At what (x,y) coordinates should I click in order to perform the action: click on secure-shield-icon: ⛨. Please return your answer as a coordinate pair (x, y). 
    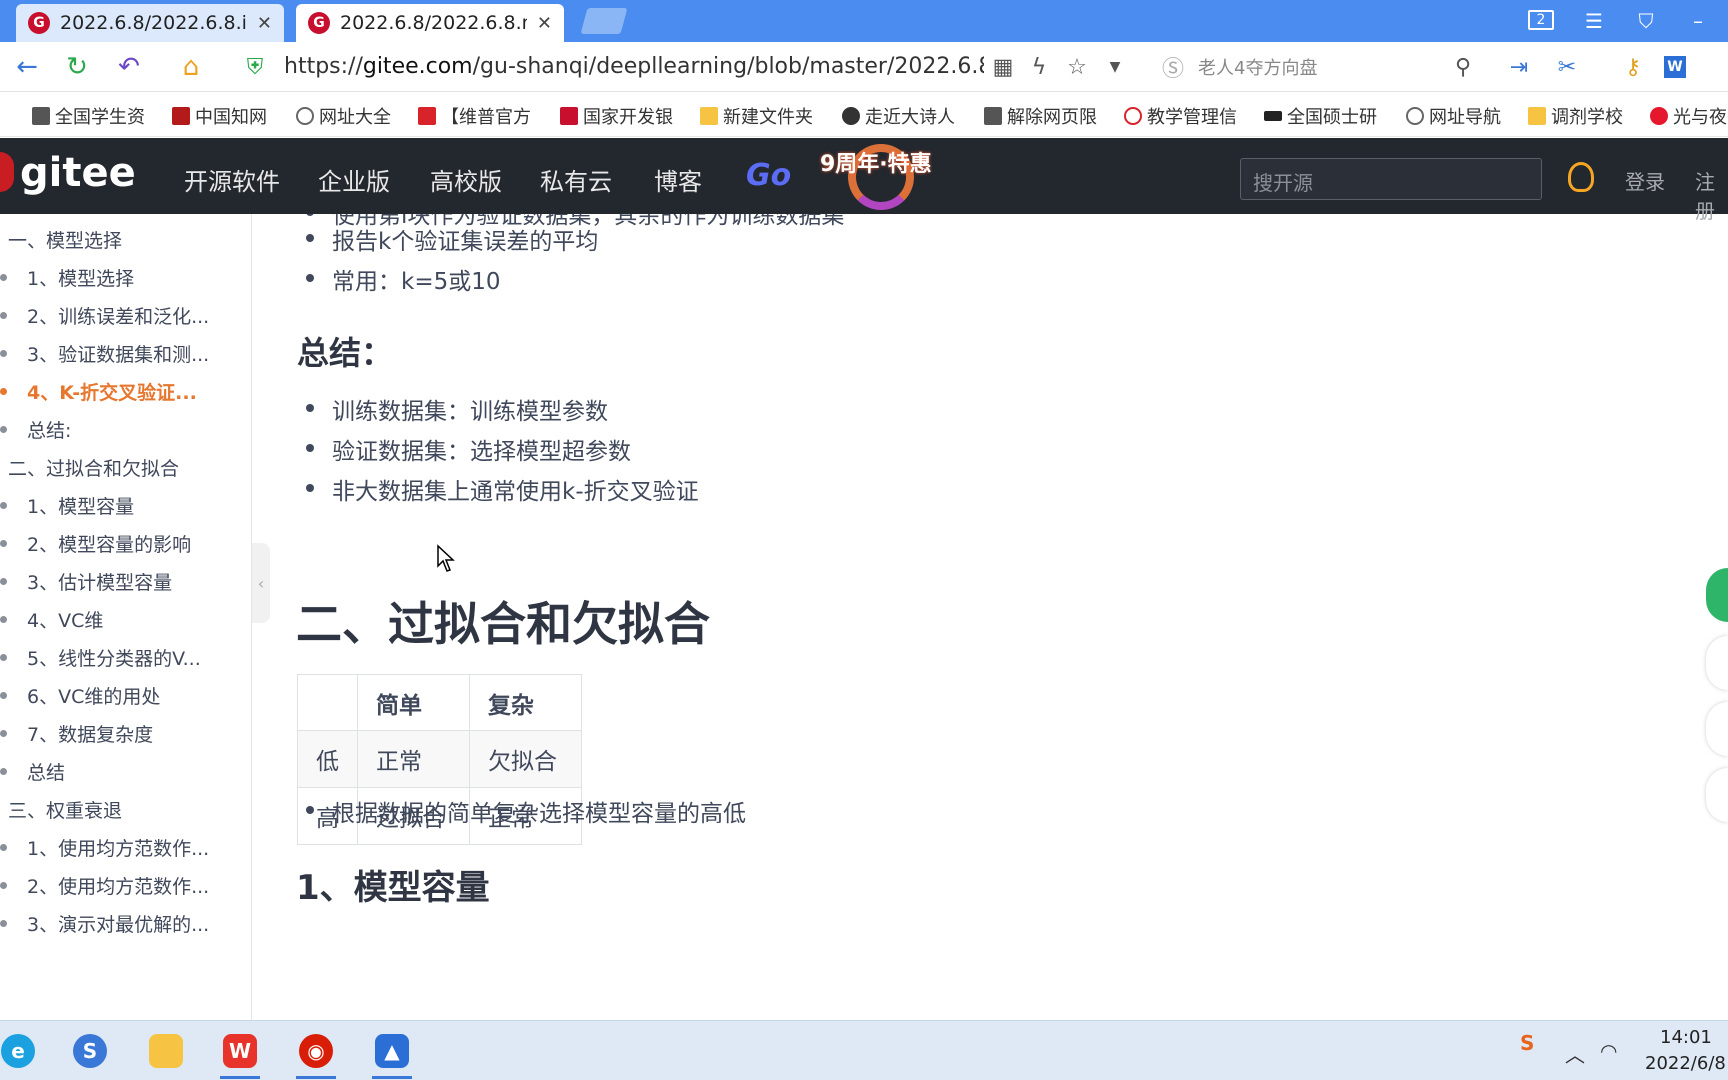
    Looking at the image, I should click on (255, 67).